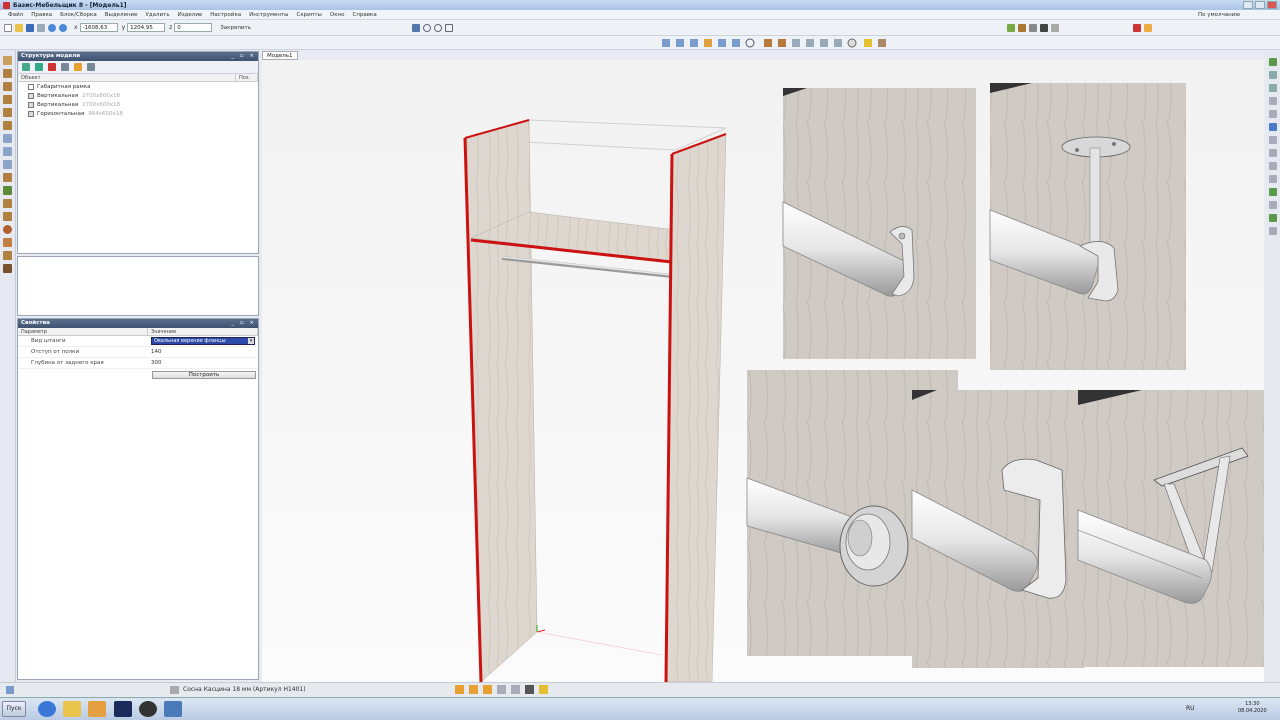 The height and width of the screenshot is (720, 1280). Describe the element at coordinates (1219, 15) in the screenshot. I see `layout-preset-dropdown: По умолчанию` at that location.